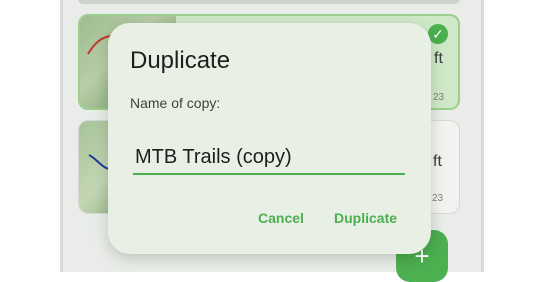 The image size is (538, 282). I want to click on track-card-partial, so click(269, 2).